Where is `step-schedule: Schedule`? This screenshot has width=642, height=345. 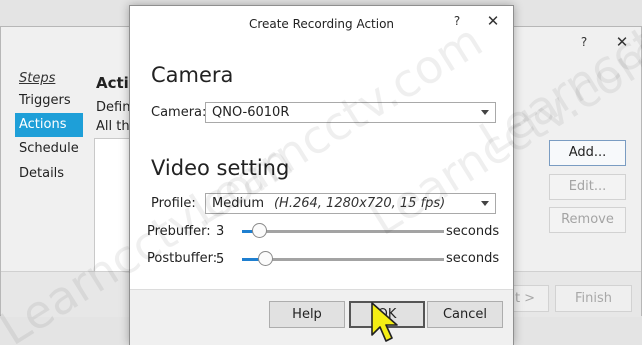
step-schedule: Schedule is located at coordinates (49, 149).